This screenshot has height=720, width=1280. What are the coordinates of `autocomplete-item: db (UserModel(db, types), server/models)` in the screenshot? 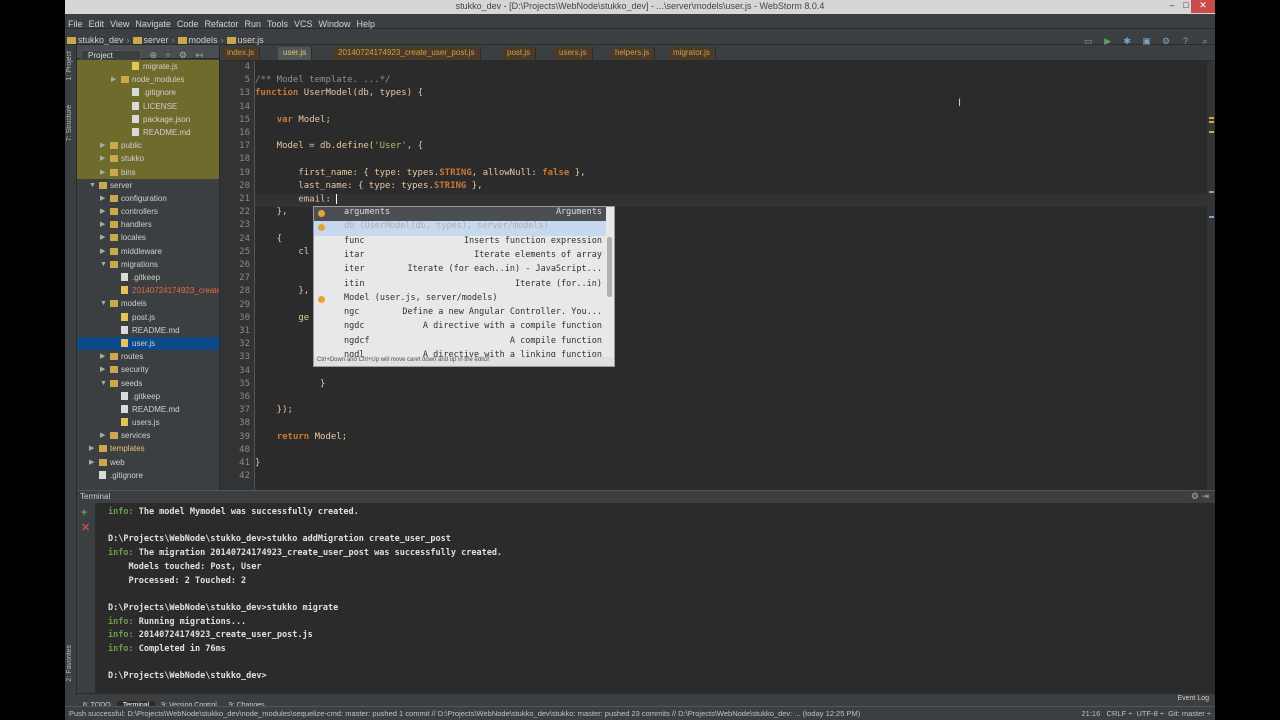 It's located at (460, 228).